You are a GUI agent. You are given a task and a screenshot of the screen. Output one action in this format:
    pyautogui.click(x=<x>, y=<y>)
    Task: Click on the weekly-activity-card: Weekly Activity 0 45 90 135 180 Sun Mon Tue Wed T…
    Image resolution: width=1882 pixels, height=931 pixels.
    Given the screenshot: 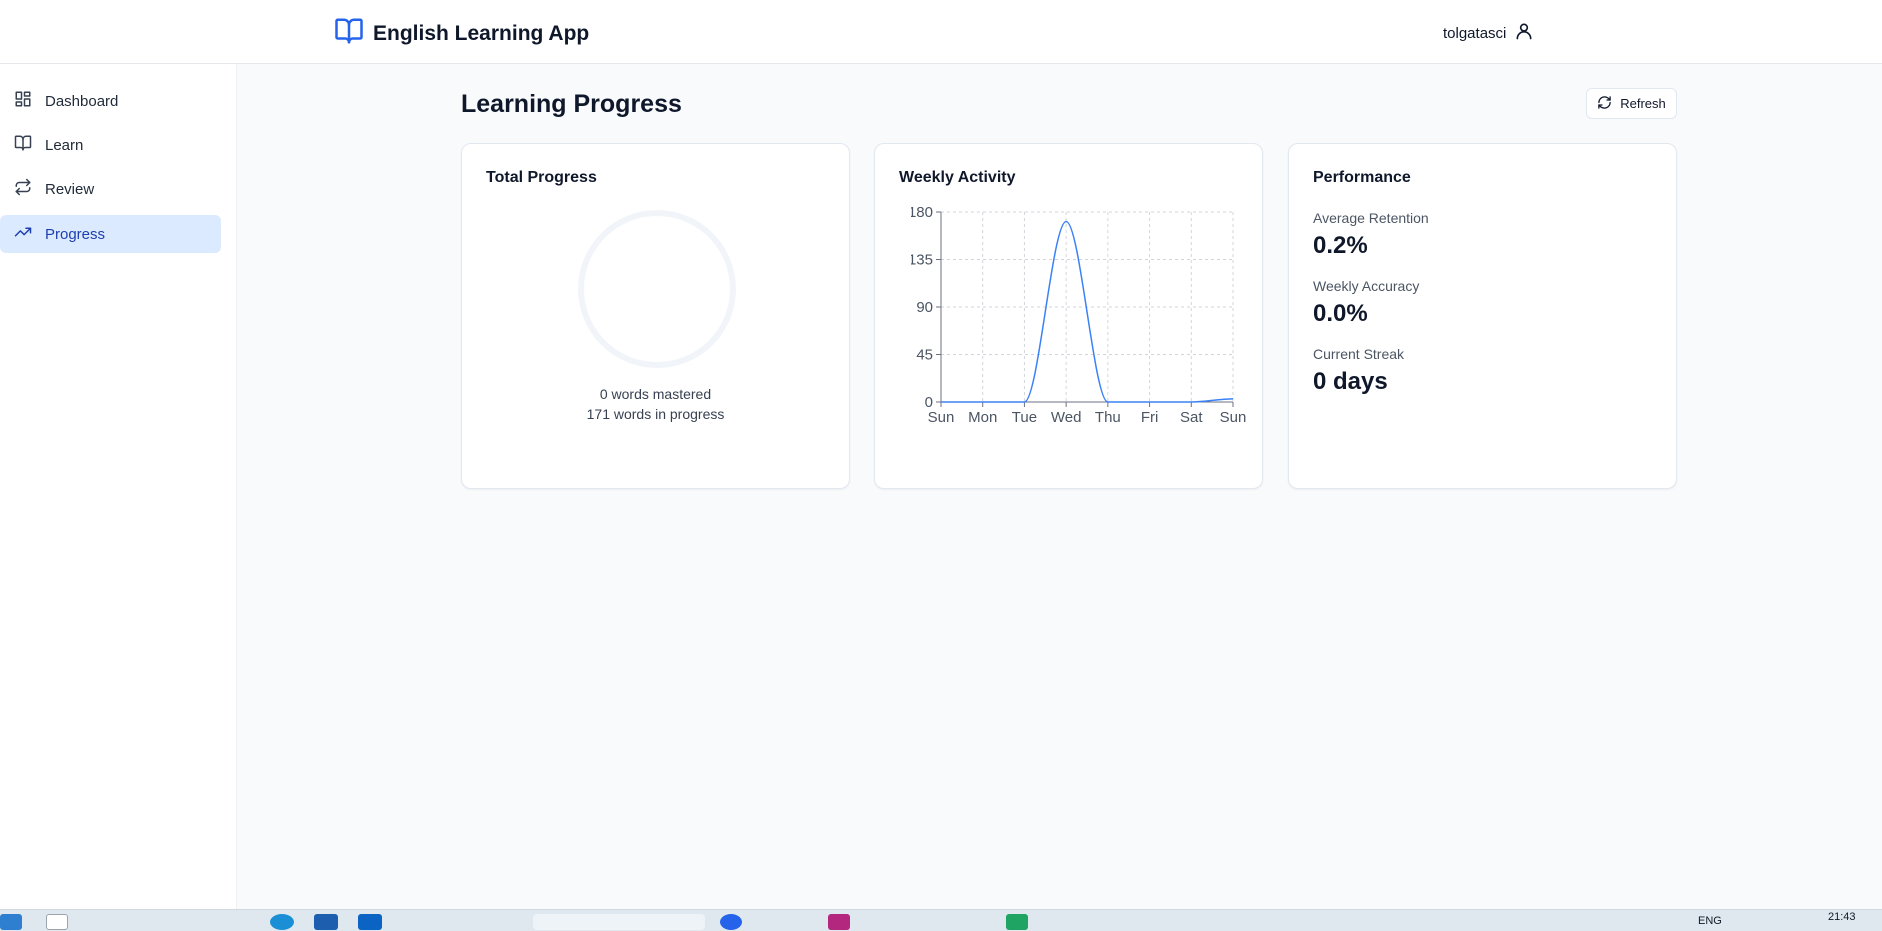 What is the action you would take?
    pyautogui.click(x=1068, y=316)
    